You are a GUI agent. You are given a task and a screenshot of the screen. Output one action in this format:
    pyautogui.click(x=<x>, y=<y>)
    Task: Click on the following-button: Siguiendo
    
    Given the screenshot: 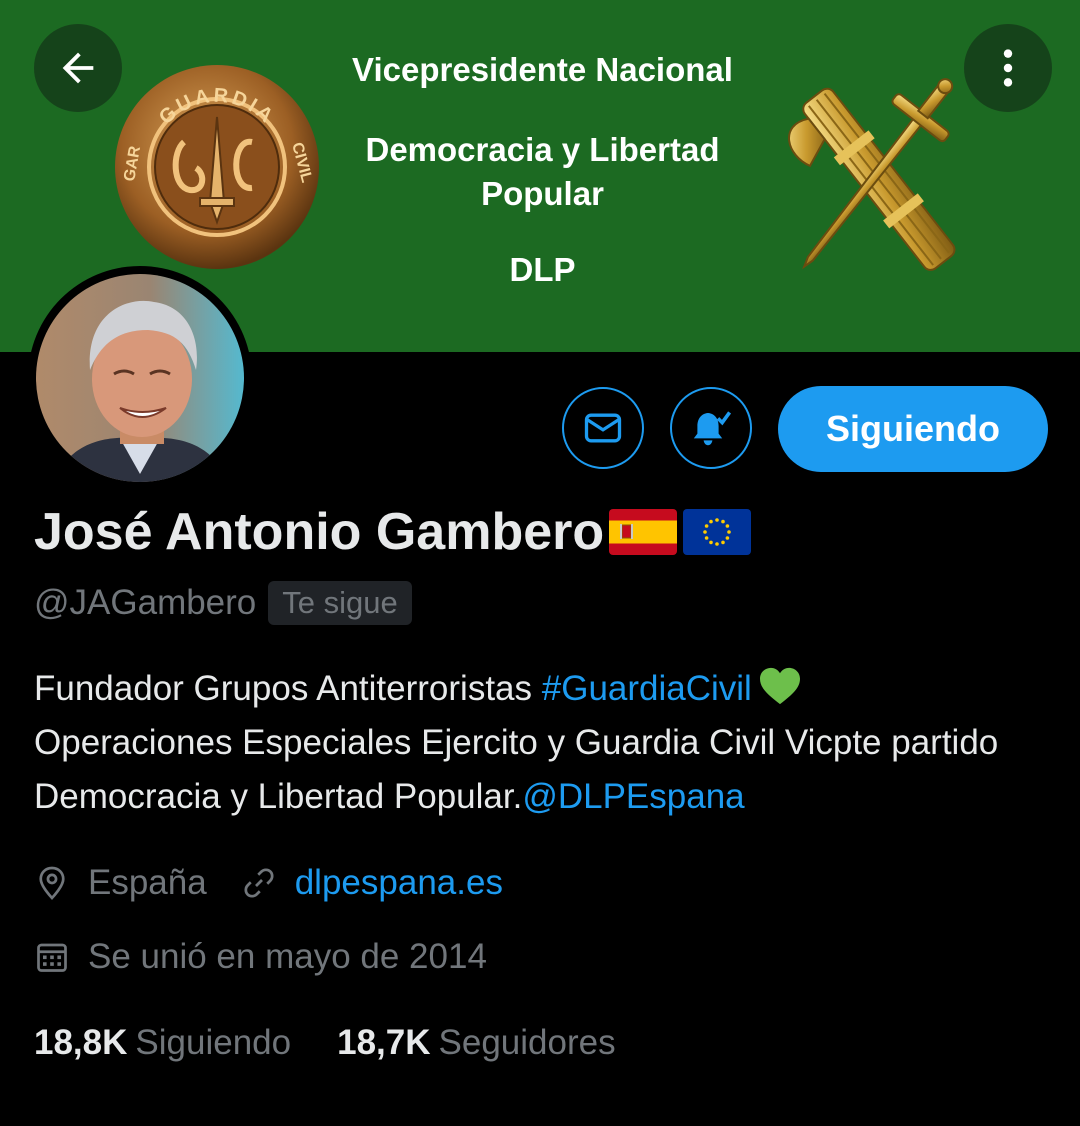 What is the action you would take?
    pyautogui.click(x=913, y=429)
    